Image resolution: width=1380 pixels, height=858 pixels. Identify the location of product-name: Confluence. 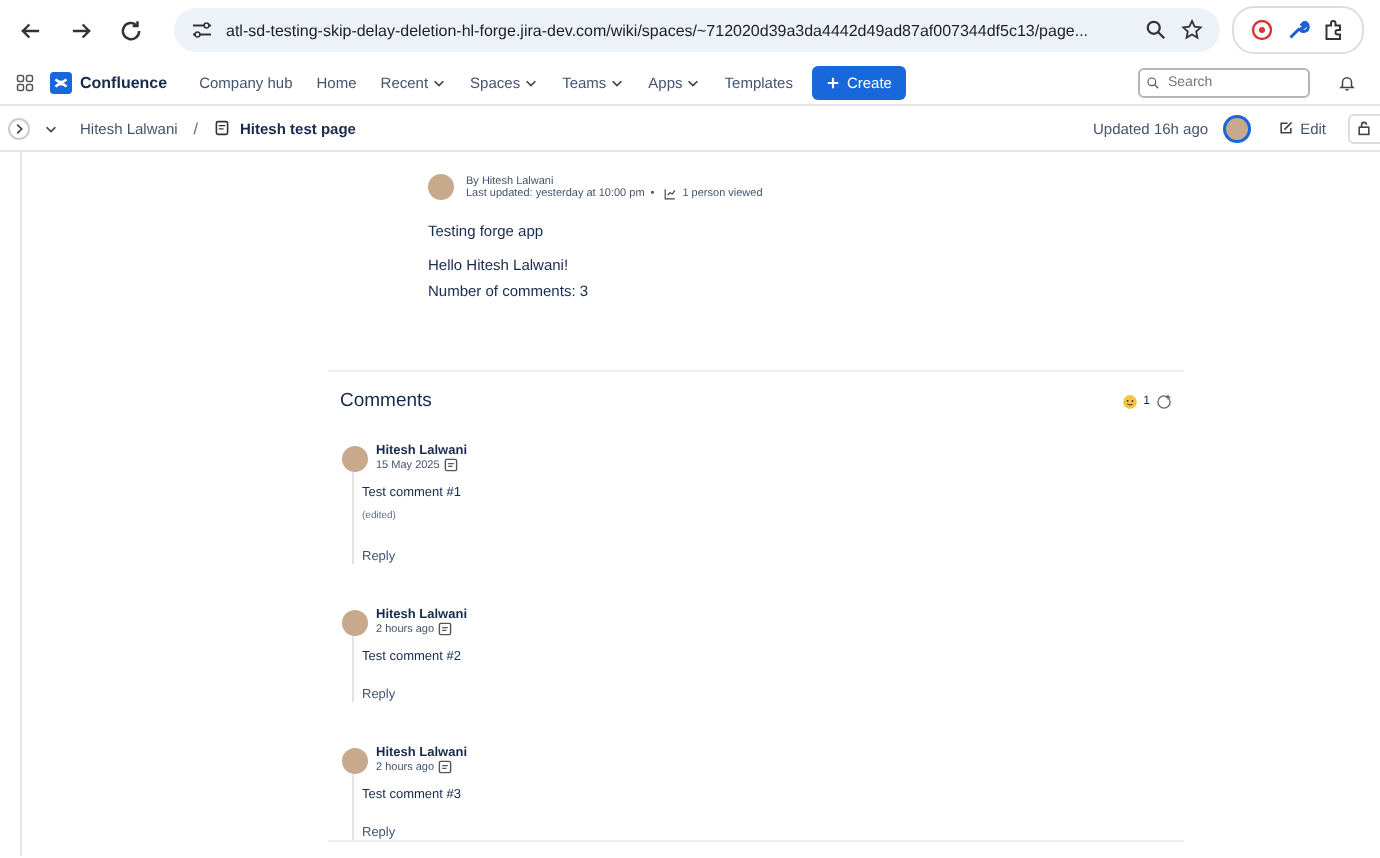
(124, 82).